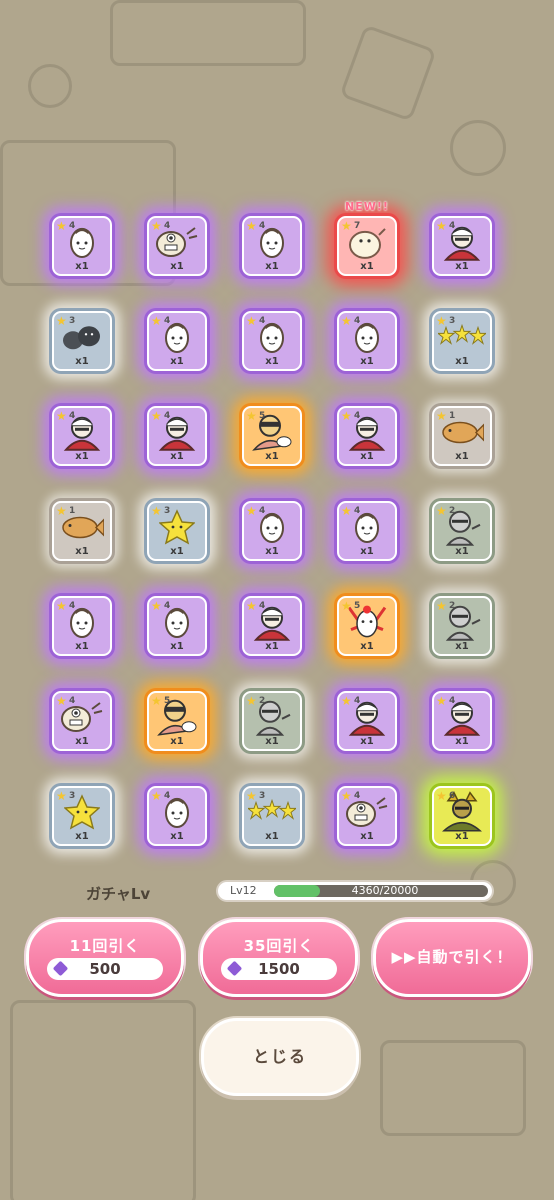 This screenshot has height=1200, width=554. What do you see at coordinates (105, 969) in the screenshot?
I see `pull-11-cost-value: 500` at bounding box center [105, 969].